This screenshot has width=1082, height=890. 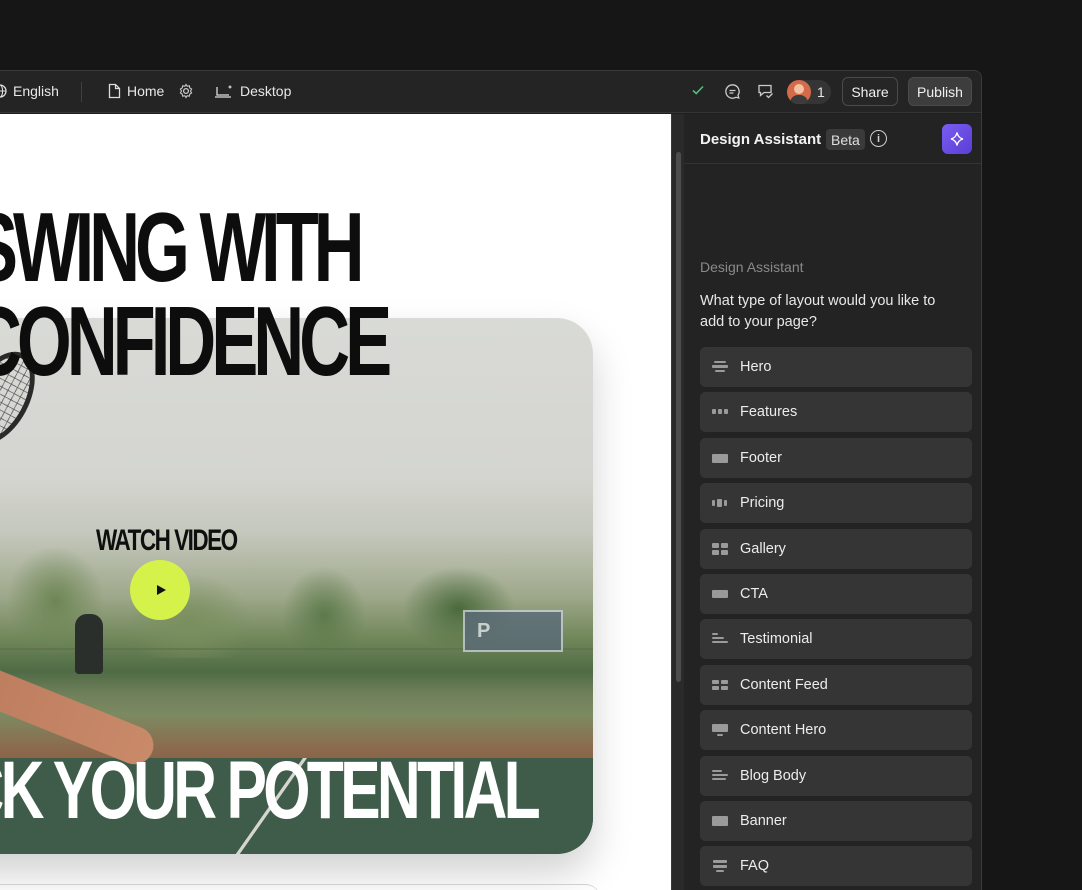 What do you see at coordinates (836, 730) in the screenshot?
I see `layout-option-content-hero: Content Hero` at bounding box center [836, 730].